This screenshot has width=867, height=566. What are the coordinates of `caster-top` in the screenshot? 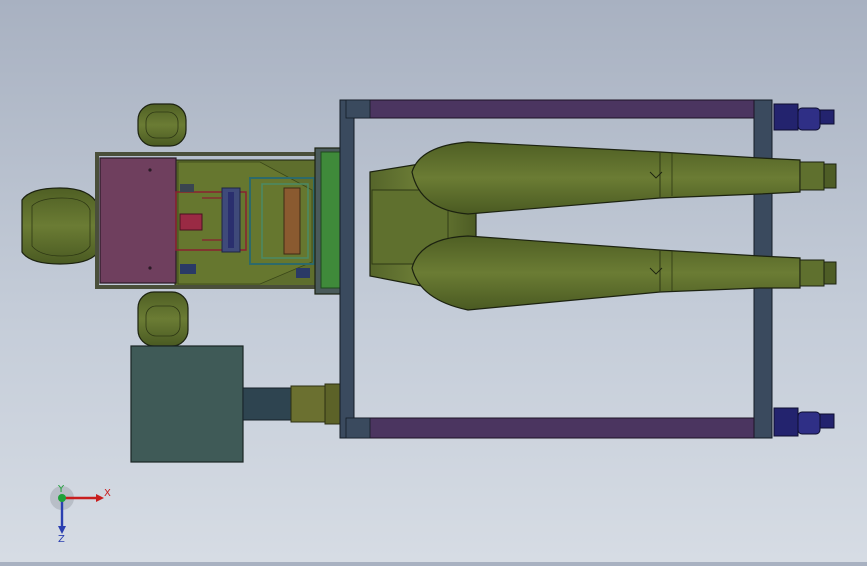 It's located at (804, 117).